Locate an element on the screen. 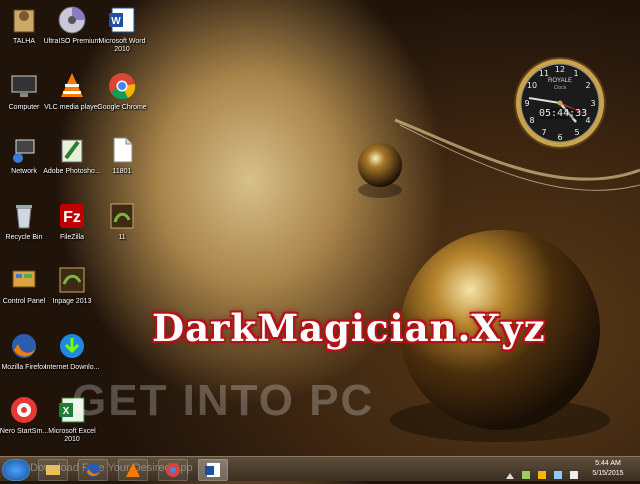 This screenshot has height=484, width=640. tray-flag-icon is located at coordinates (541, 475).